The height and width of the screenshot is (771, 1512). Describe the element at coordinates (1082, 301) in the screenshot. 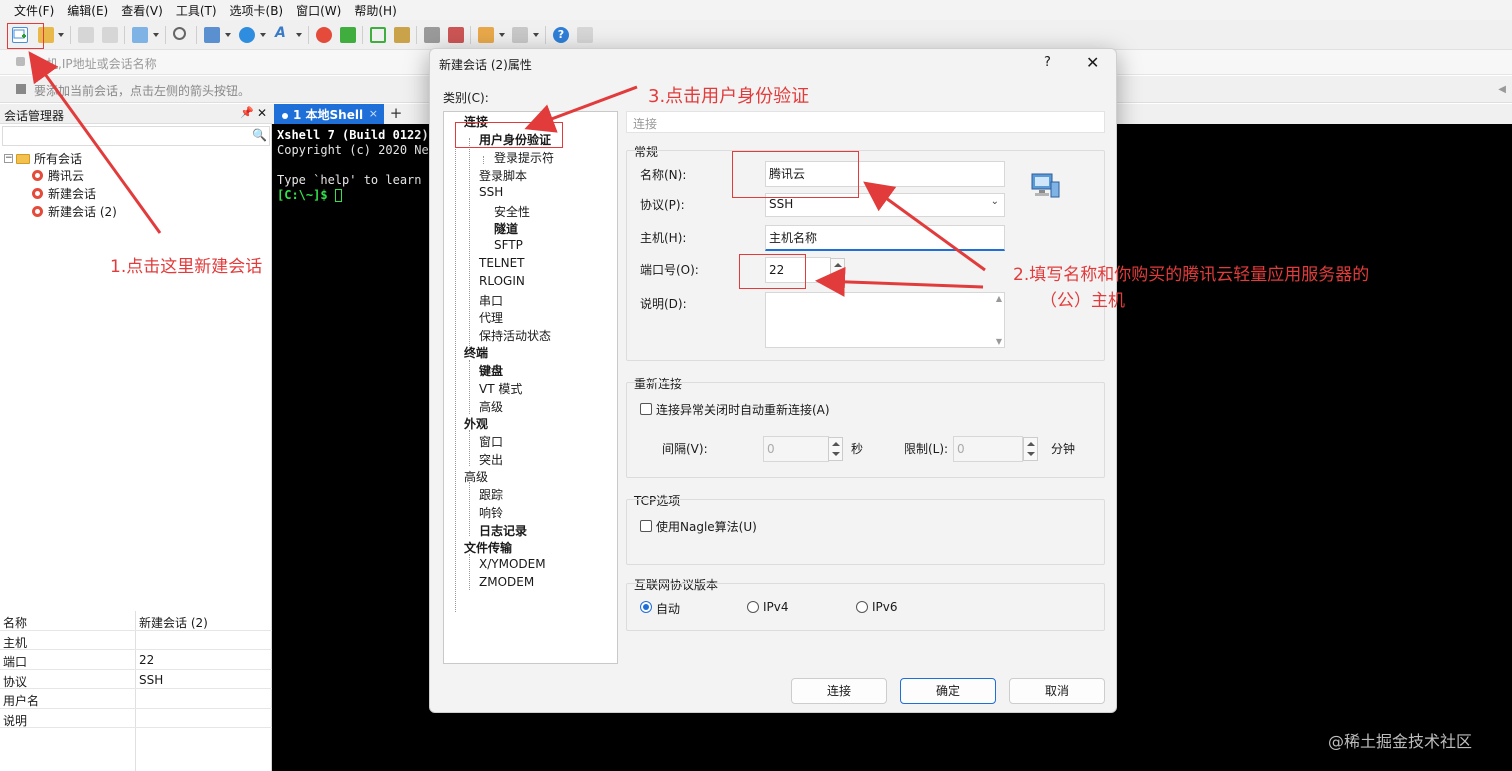

I see `annotation-step2-line2: （公）主机` at that location.